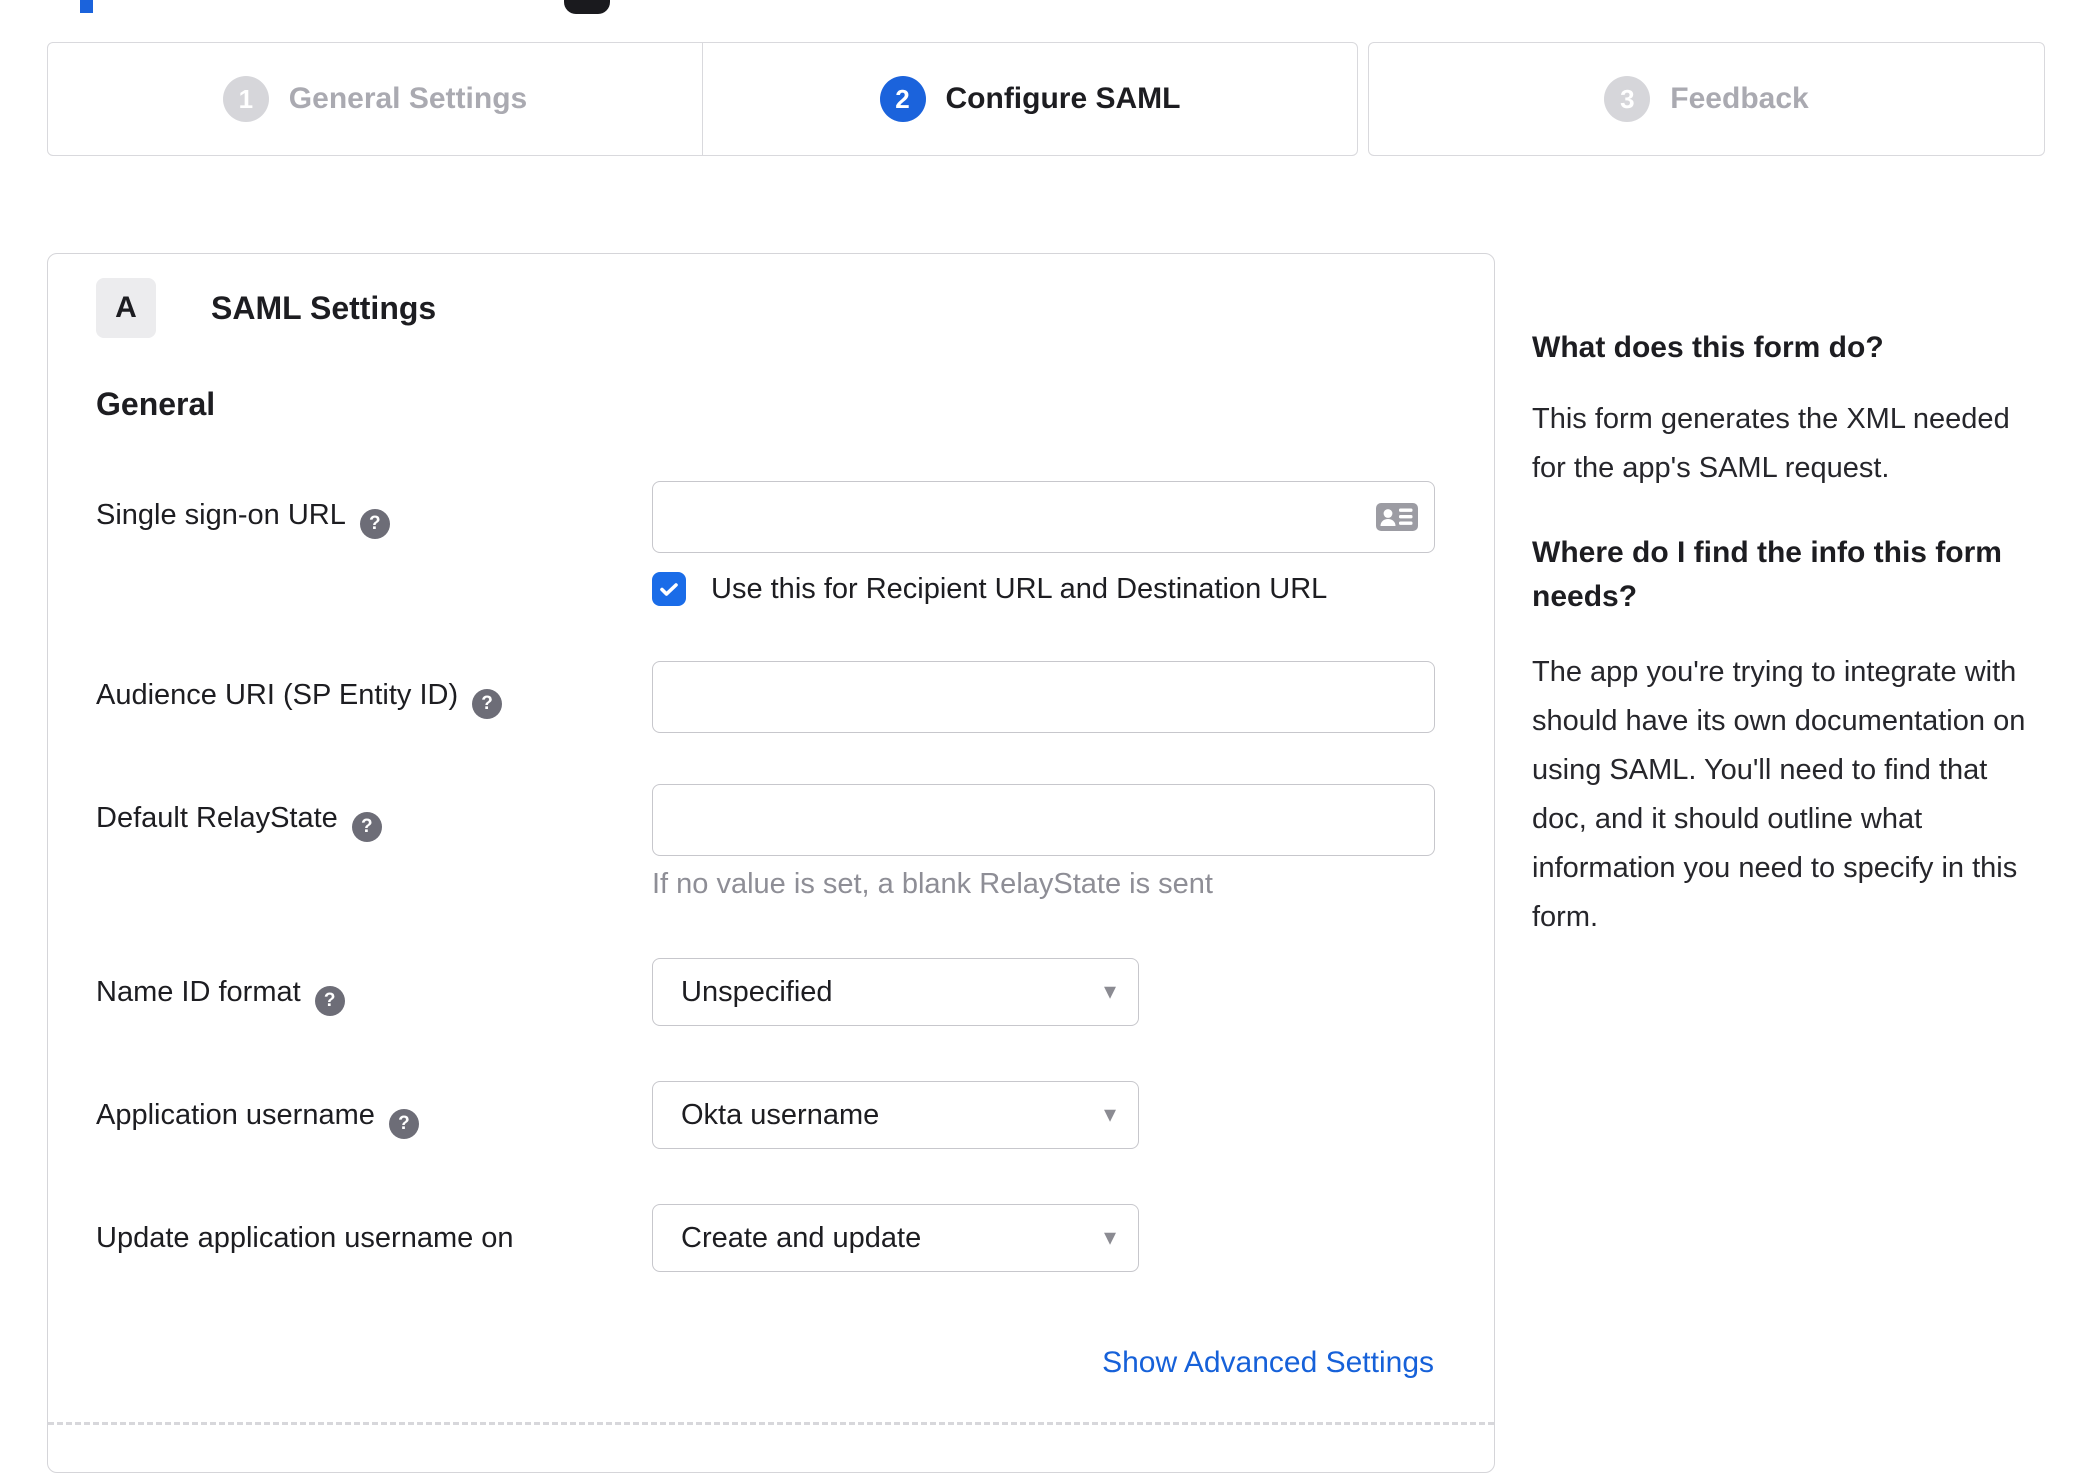  I want to click on sidebar-title-line: Where do I find the info this form, so click(1767, 552).